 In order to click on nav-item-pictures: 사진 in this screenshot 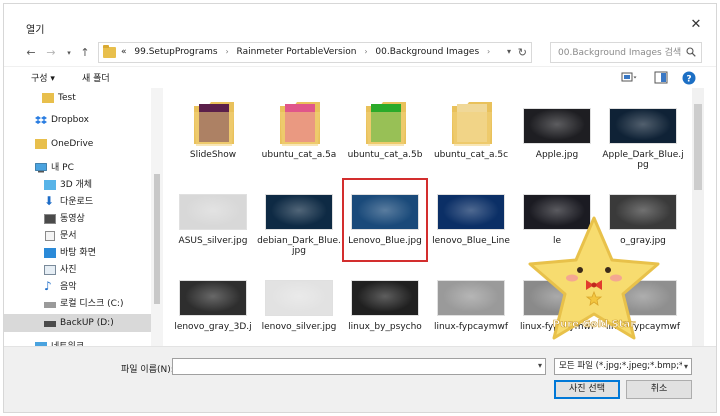, I will do `click(78, 270)`.